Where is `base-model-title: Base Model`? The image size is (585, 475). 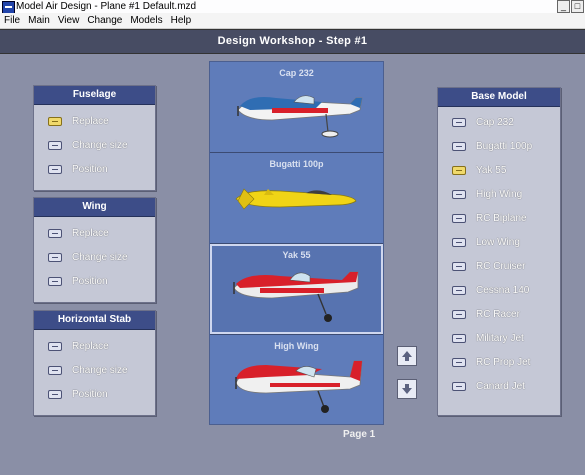
base-model-title: Base Model is located at coordinates (499, 97).